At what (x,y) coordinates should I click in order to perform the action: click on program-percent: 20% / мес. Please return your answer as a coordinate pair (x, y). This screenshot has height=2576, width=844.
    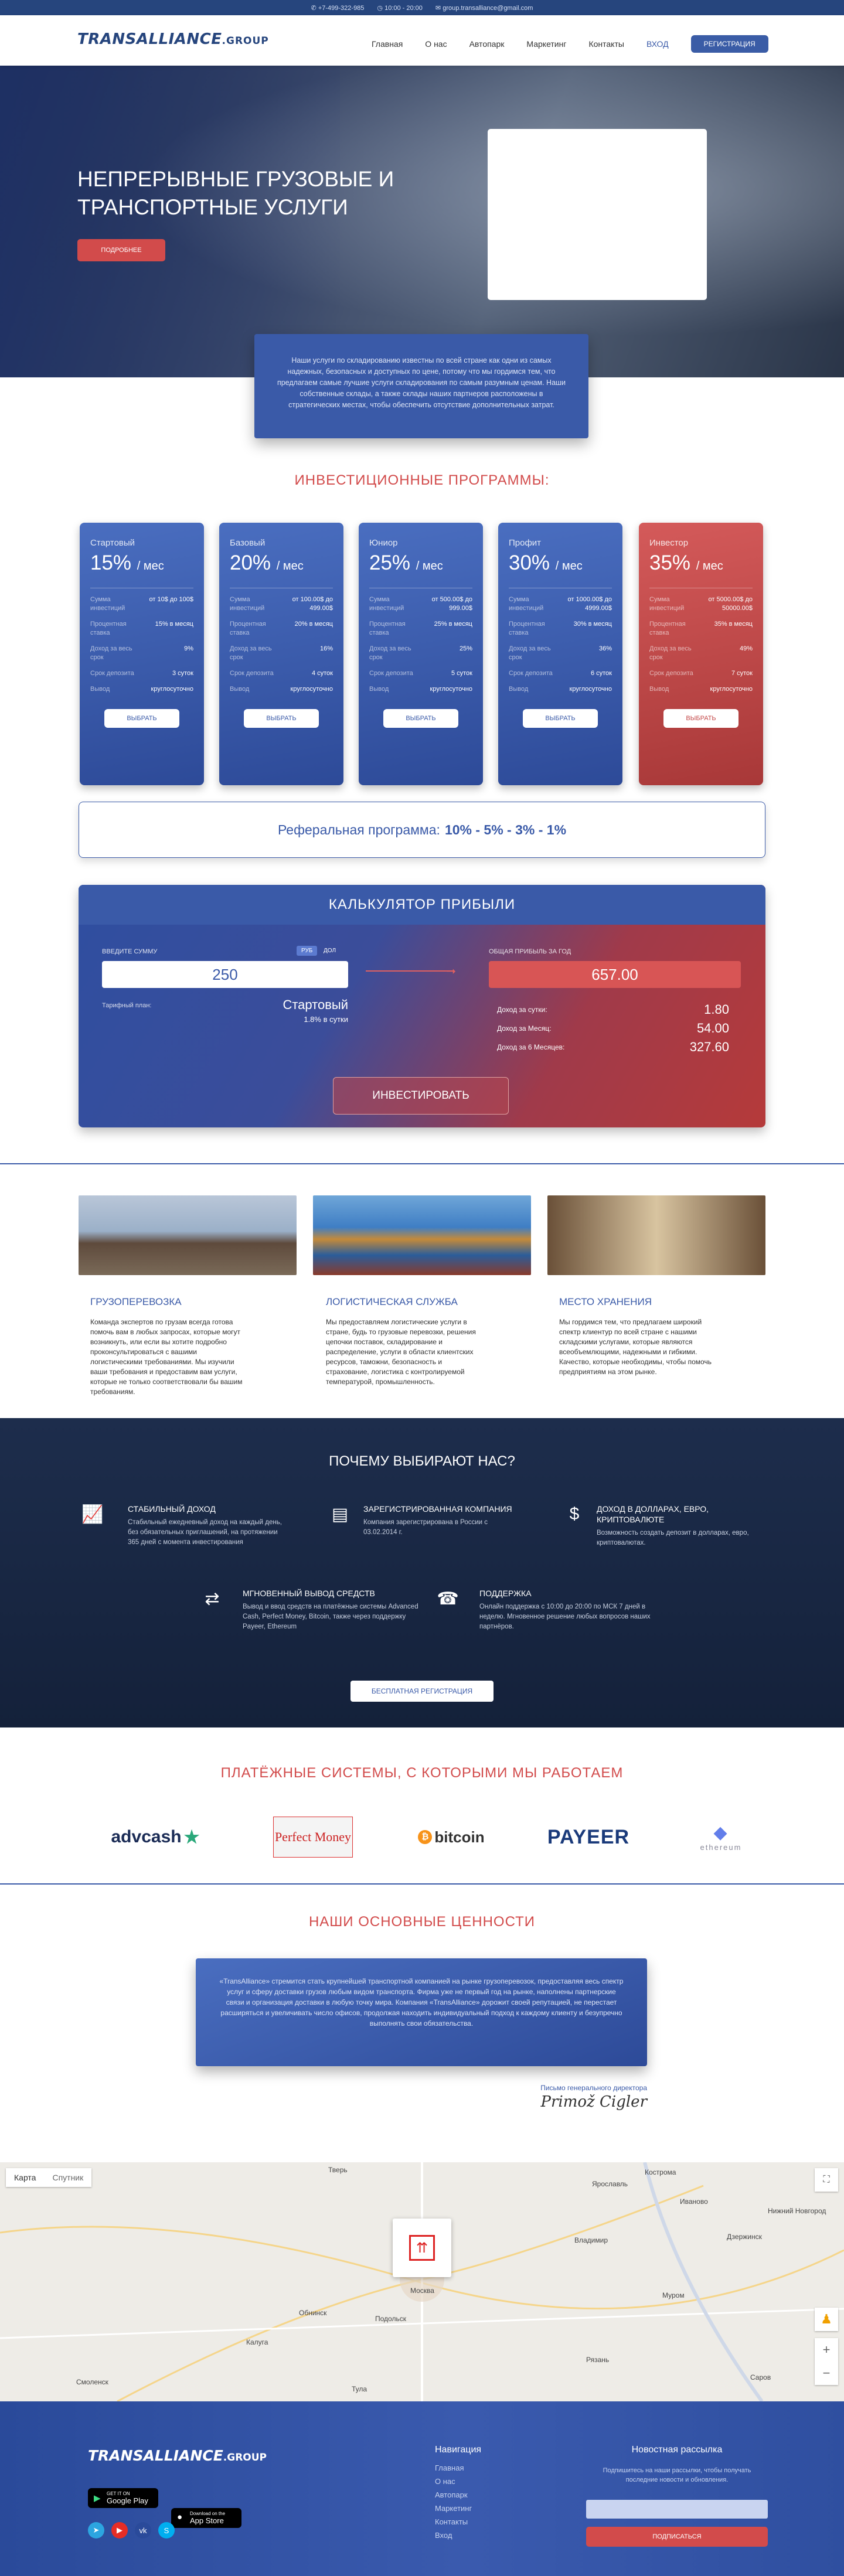
    Looking at the image, I should click on (281, 569).